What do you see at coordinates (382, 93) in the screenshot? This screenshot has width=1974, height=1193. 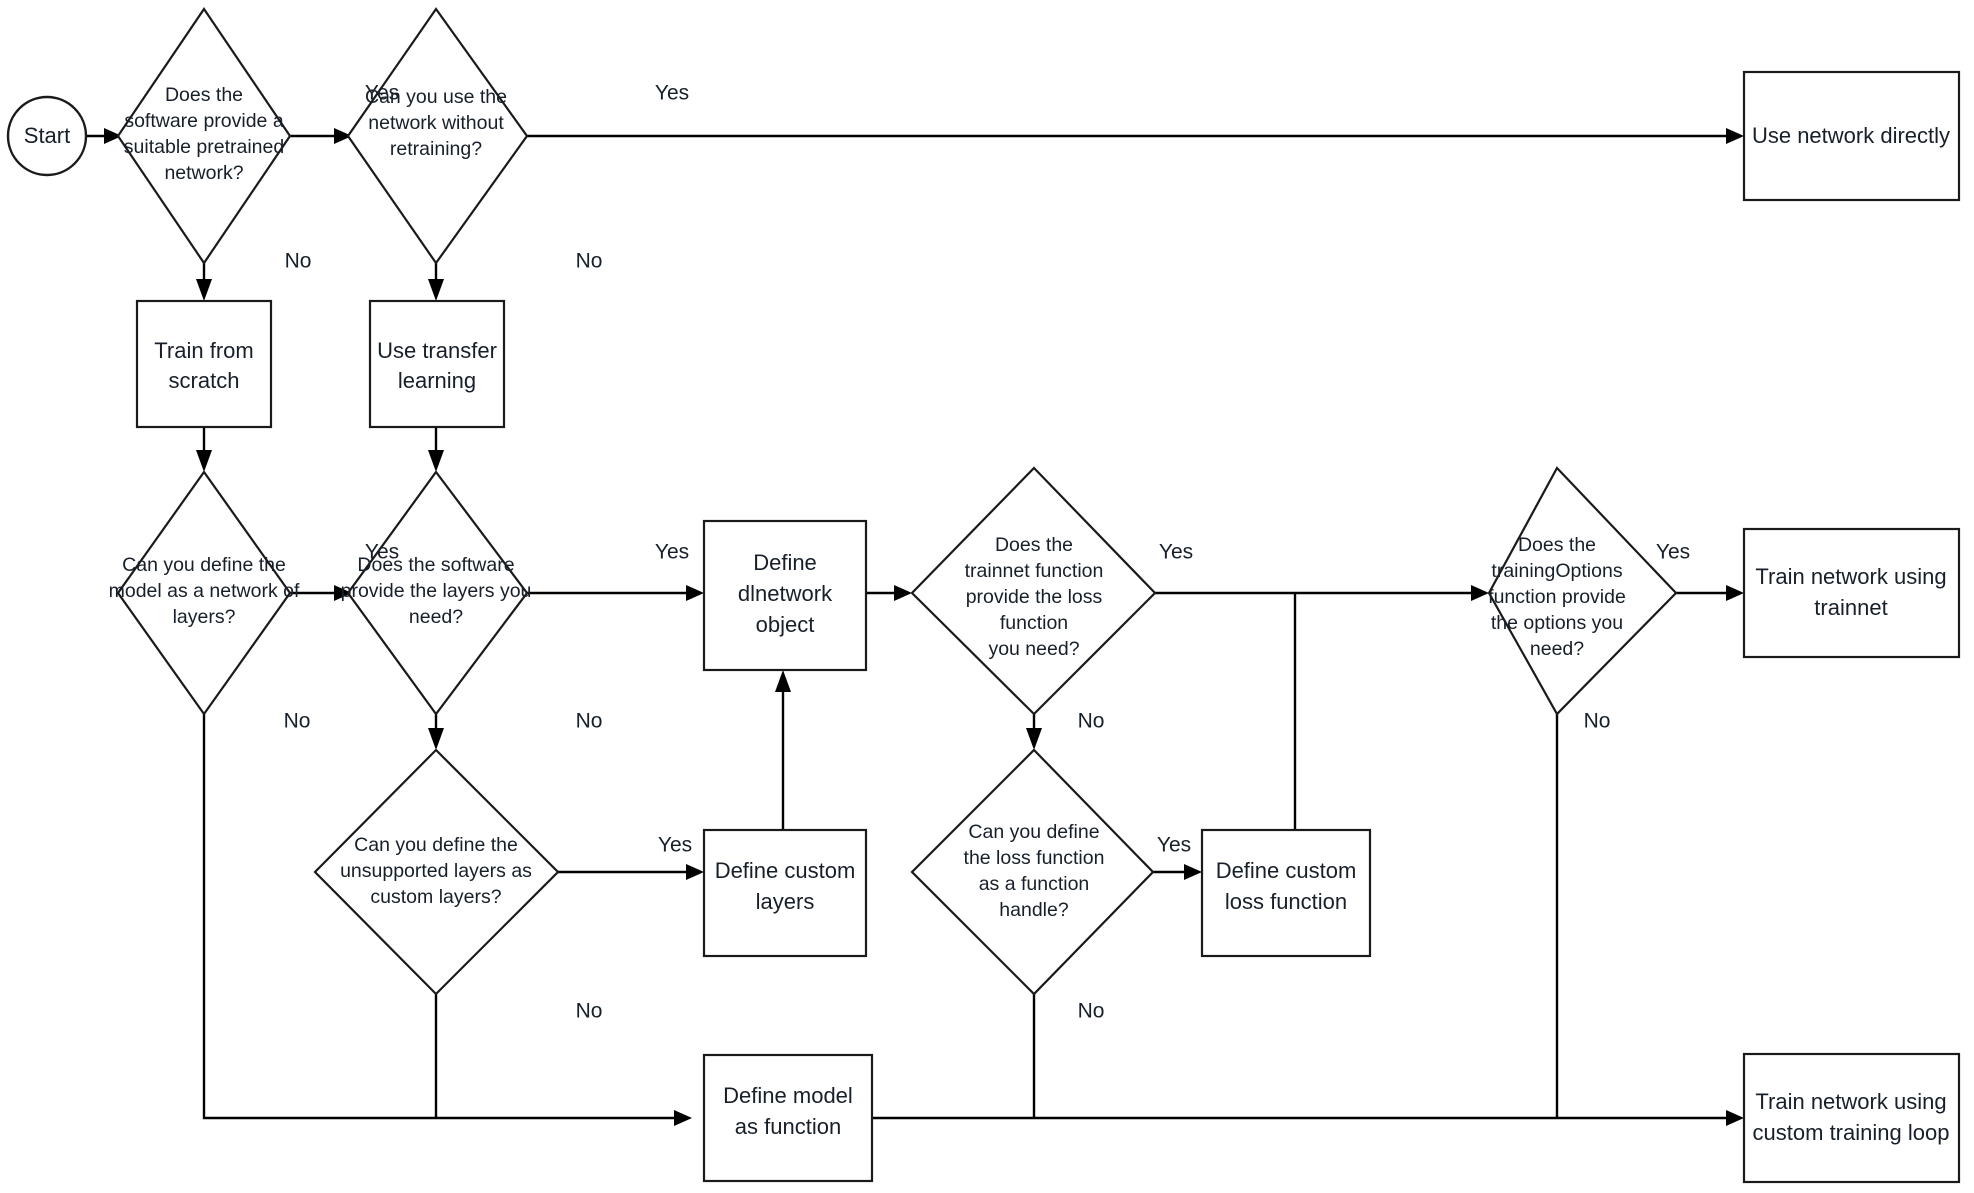 I see `edge-label-pretrained-yes: Yes` at bounding box center [382, 93].